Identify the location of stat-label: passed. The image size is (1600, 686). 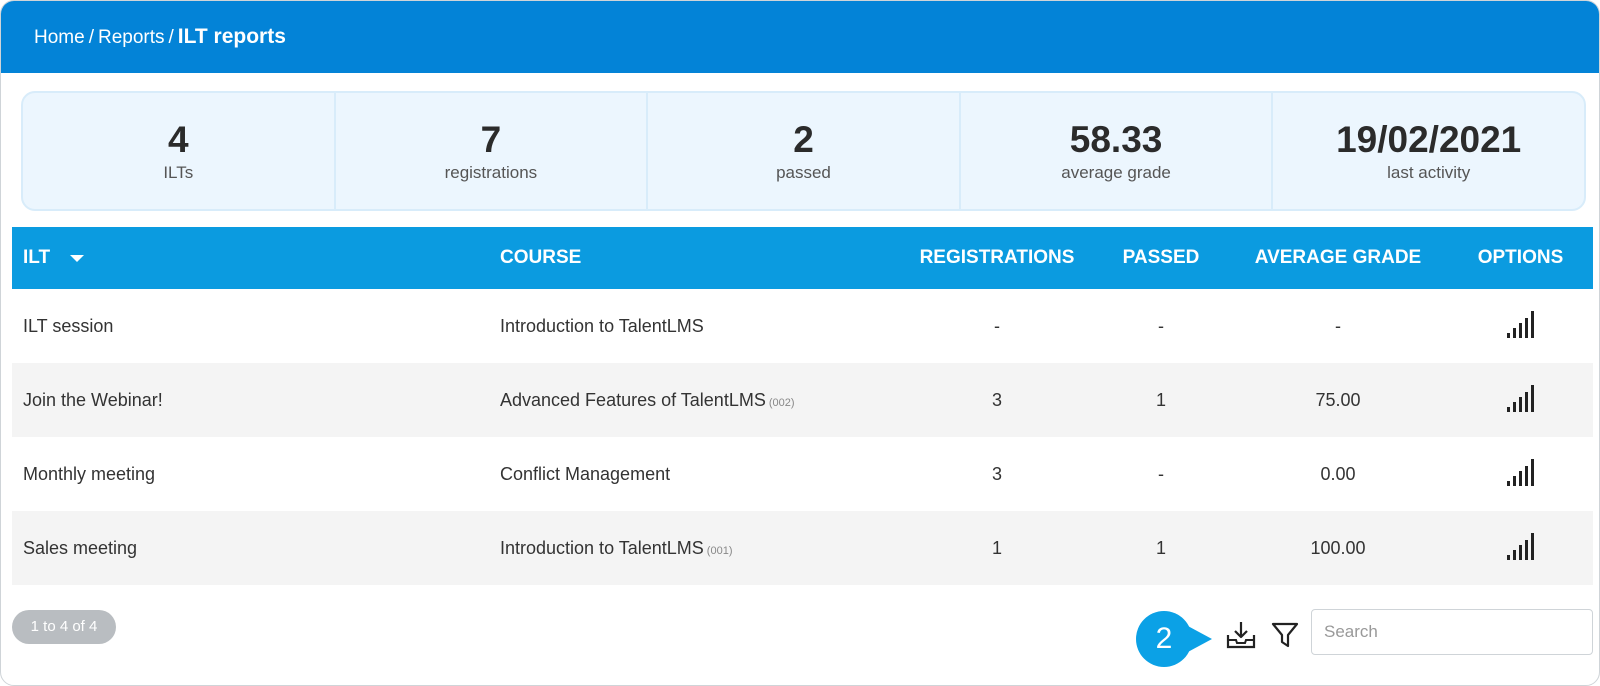
(803, 172).